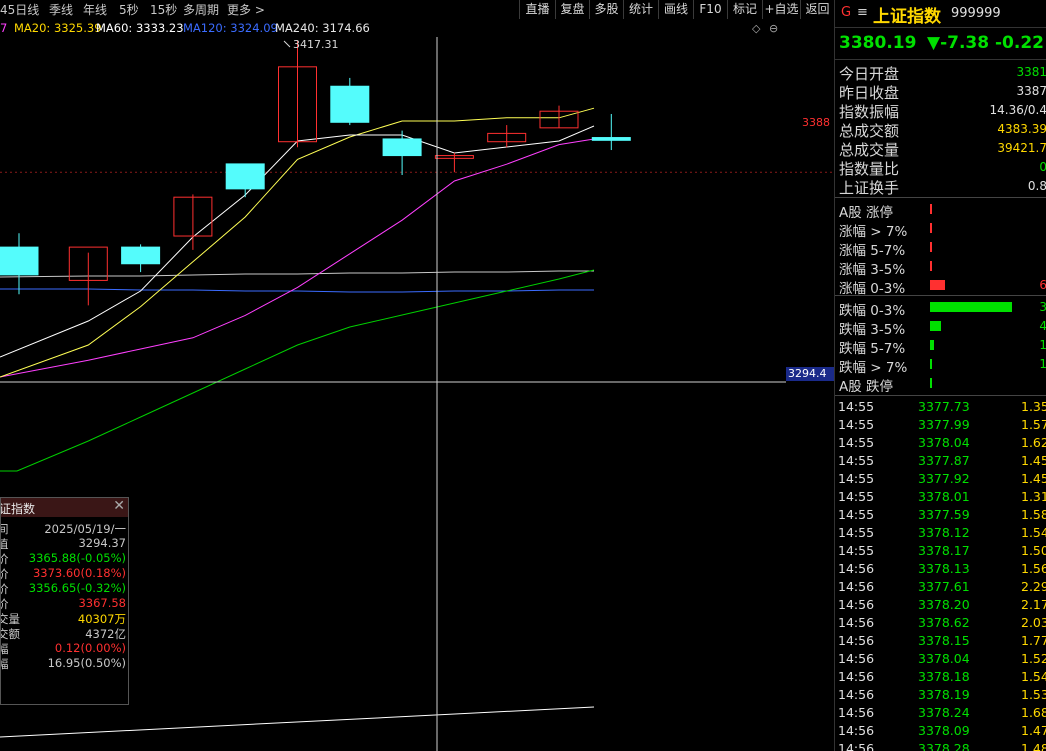 This screenshot has height=751, width=1046. I want to click on menu-icon: ≡, so click(862, 12).